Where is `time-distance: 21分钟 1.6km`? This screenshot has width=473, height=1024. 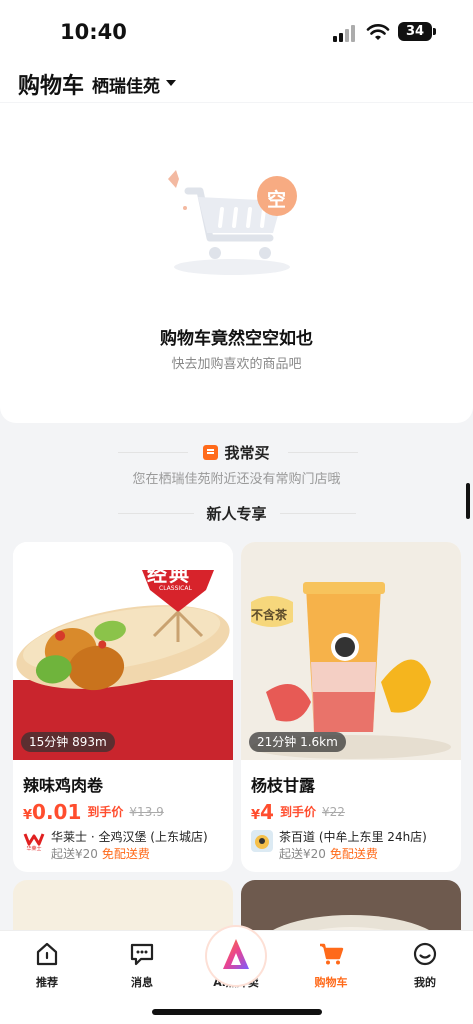
time-distance: 21分钟 1.6km is located at coordinates (297, 742).